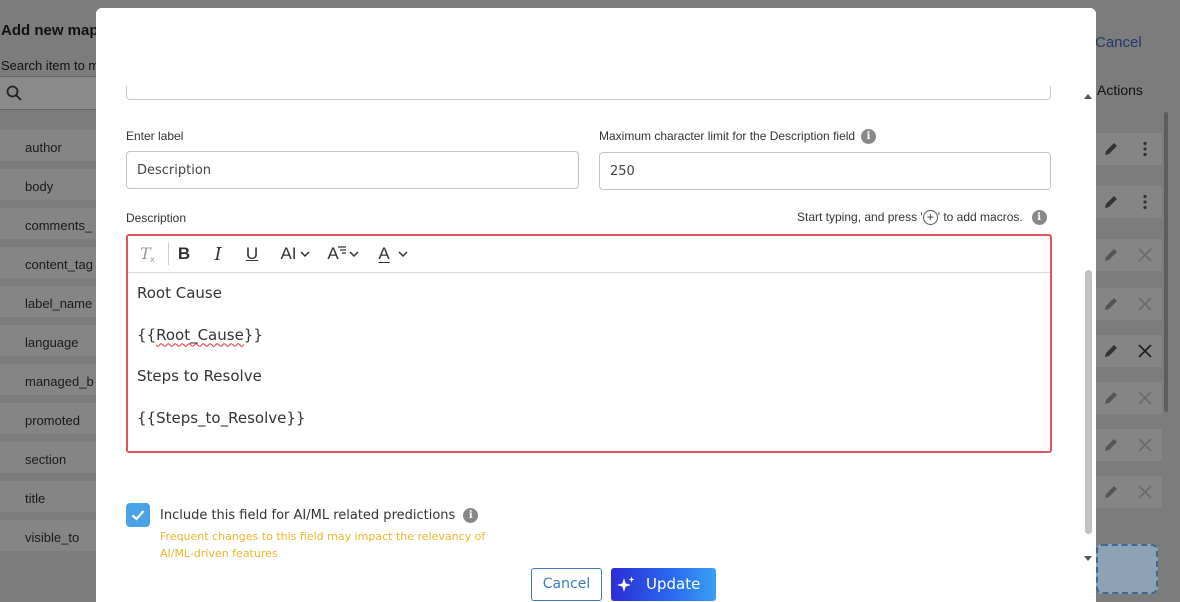  Describe the element at coordinates (48, 418) in the screenshot. I see `list-item: promoted` at that location.